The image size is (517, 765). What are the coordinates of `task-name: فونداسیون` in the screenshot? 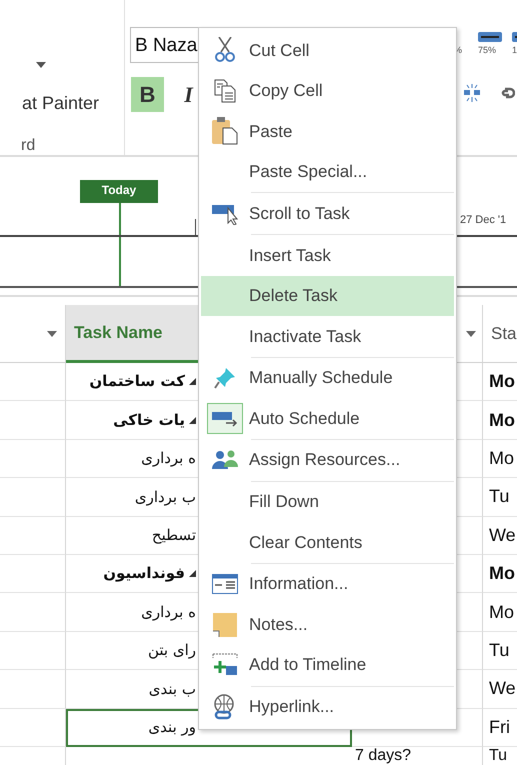 It's located at (144, 573).